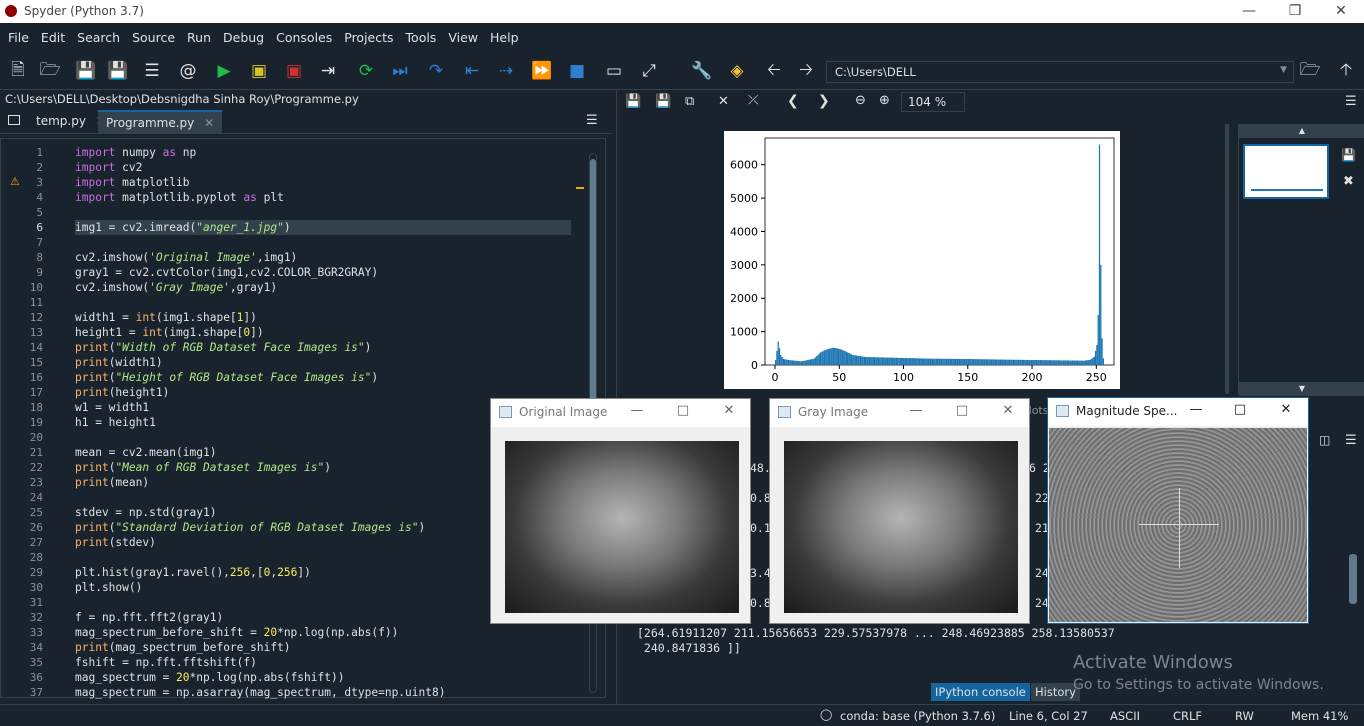  Describe the element at coordinates (1283, 70) in the screenshot. I see `chevron-down-icon: ▼` at that location.